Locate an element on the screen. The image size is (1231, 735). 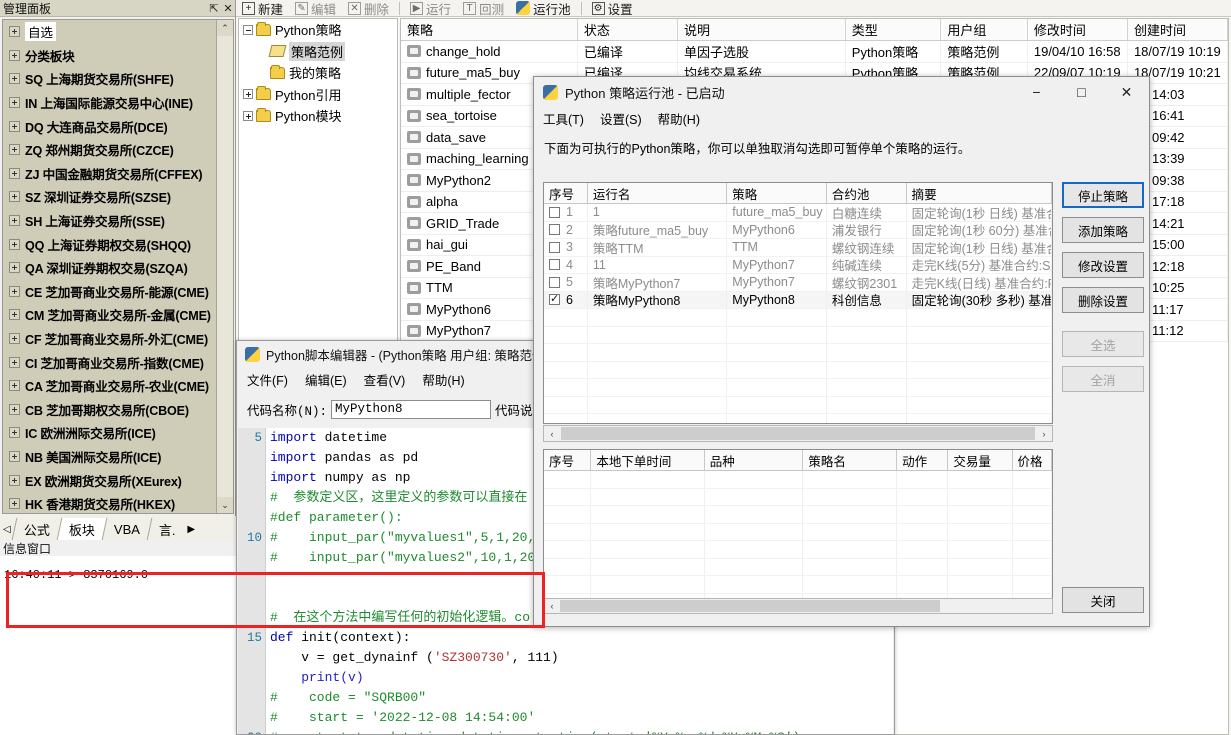
tab-vba: VBA is located at coordinates (126, 529).